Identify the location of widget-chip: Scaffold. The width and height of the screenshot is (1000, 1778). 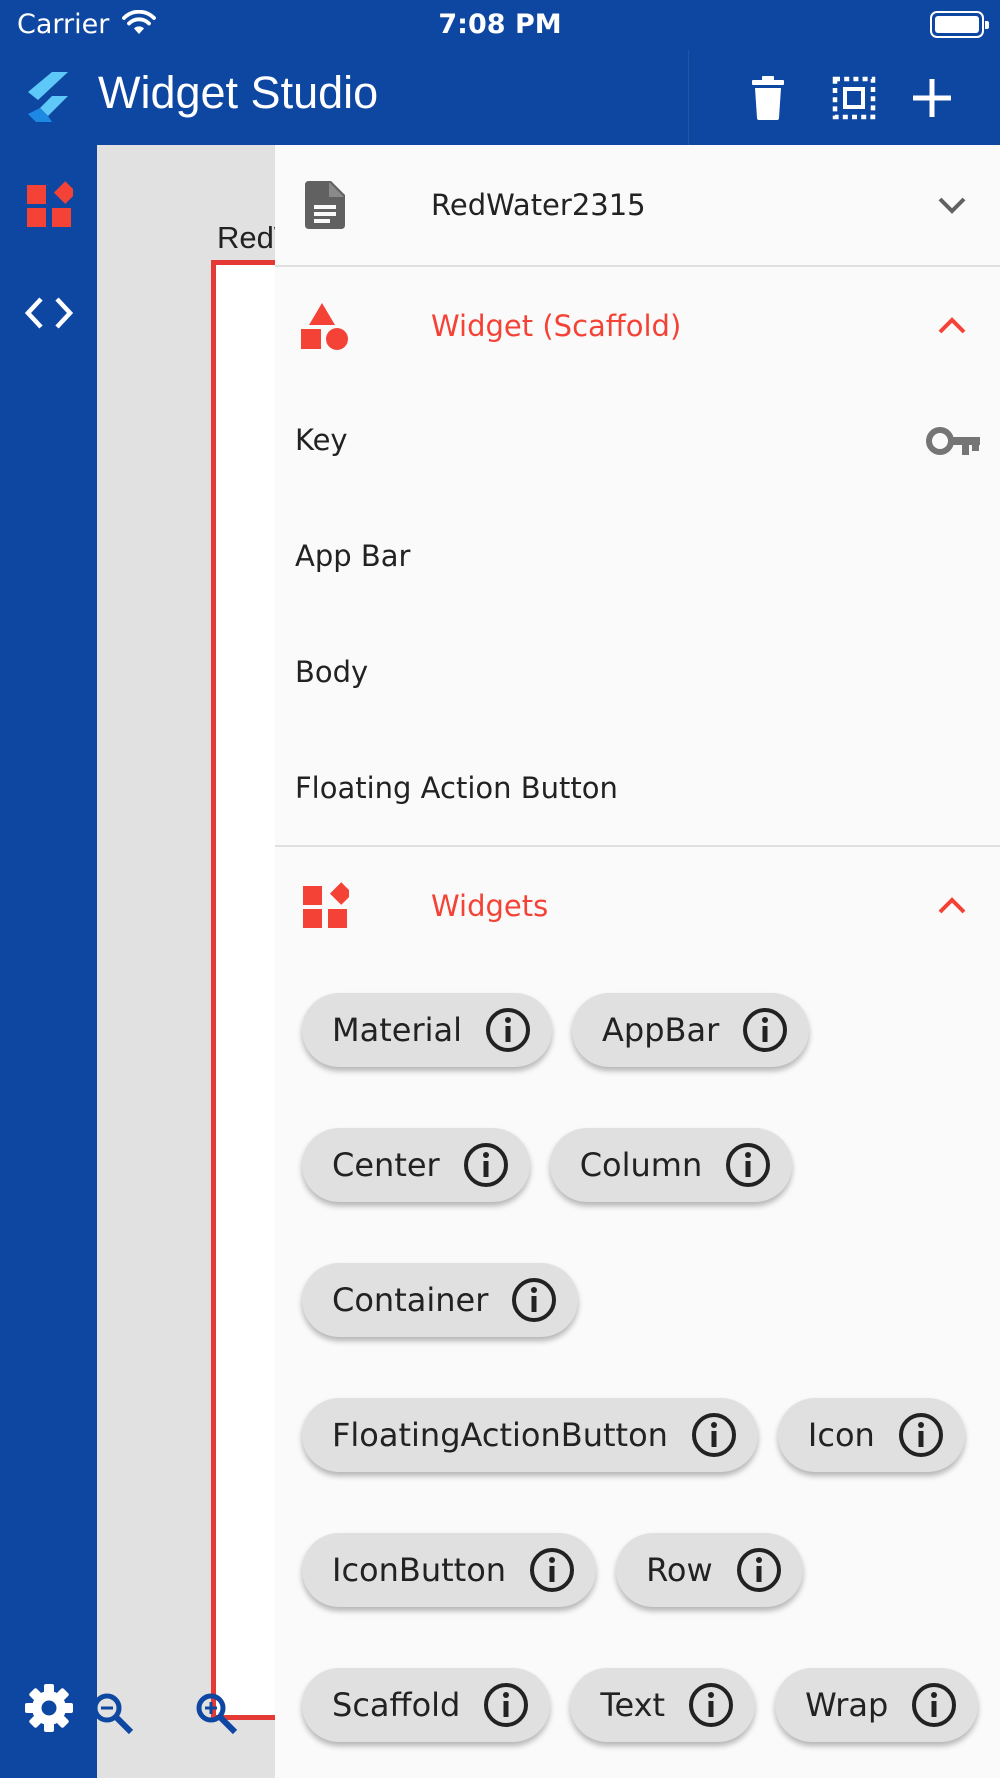
(426, 1705).